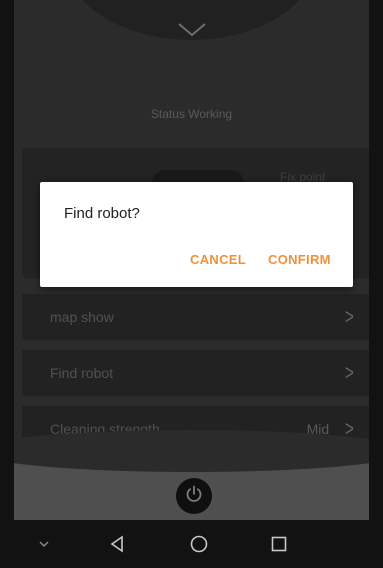  I want to click on back-icon, so click(117, 544).